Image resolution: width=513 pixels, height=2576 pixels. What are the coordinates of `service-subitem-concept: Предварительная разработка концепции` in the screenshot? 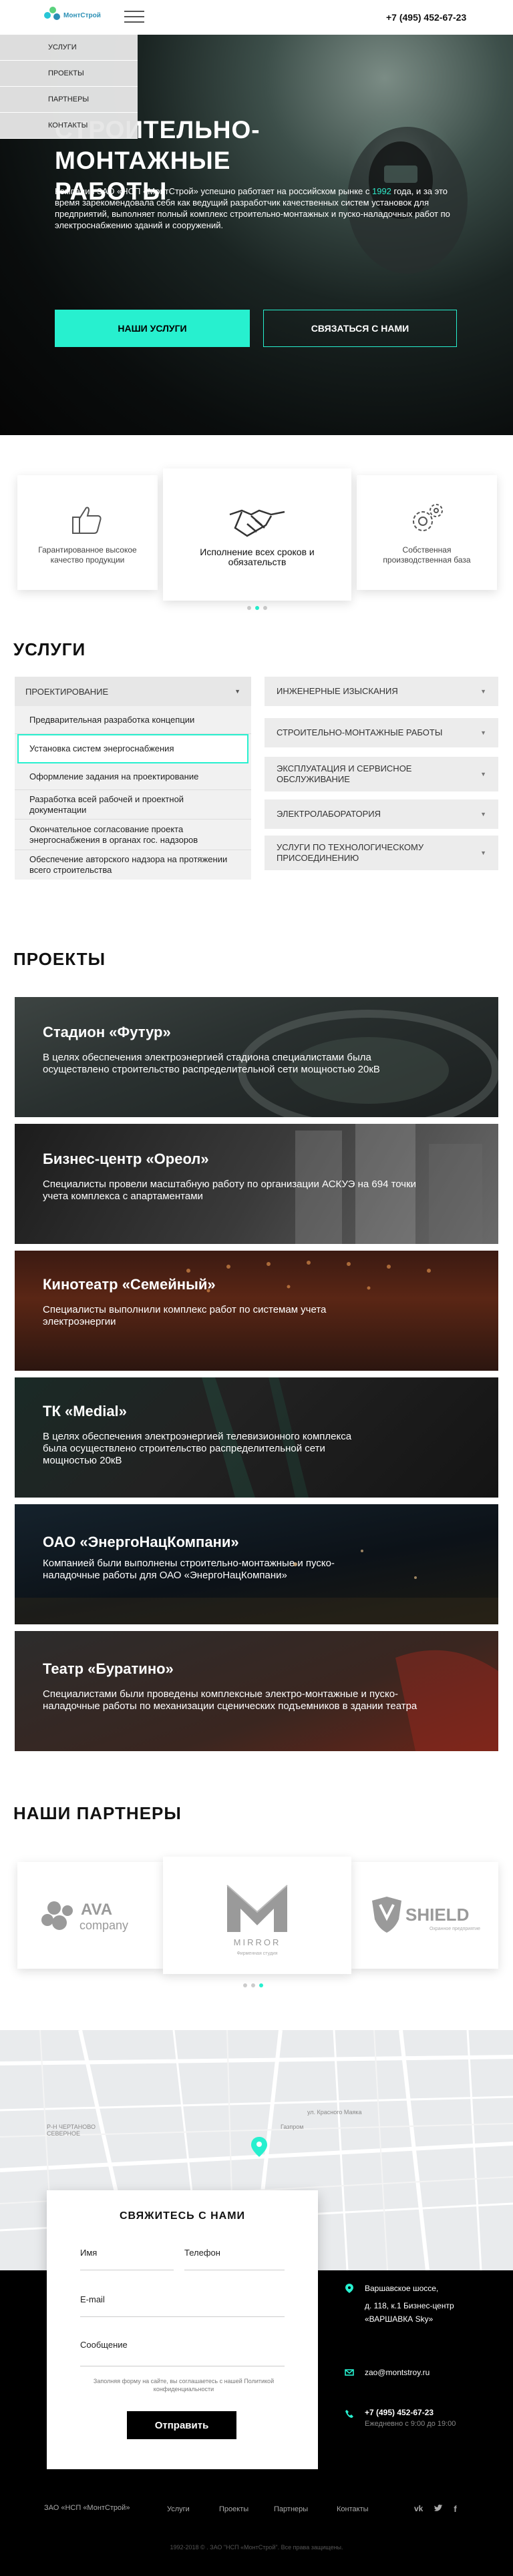 It's located at (133, 720).